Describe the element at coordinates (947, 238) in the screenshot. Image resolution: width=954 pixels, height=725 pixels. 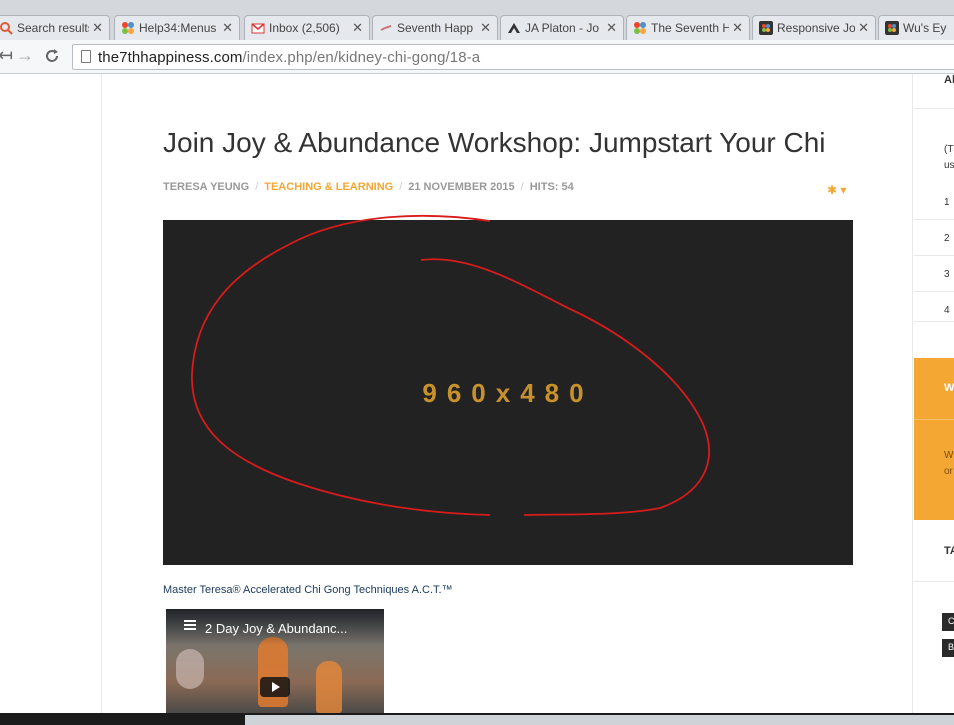
I see `sidebar-list-number: 2` at that location.